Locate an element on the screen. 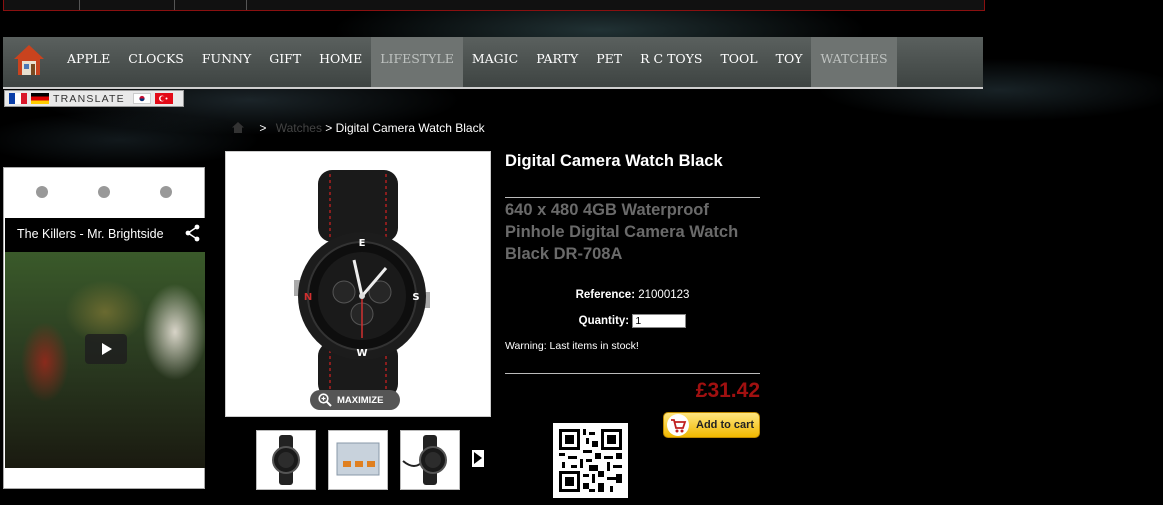 The width and height of the screenshot is (1163, 505). nav-item-home: HOME is located at coordinates (340, 62).